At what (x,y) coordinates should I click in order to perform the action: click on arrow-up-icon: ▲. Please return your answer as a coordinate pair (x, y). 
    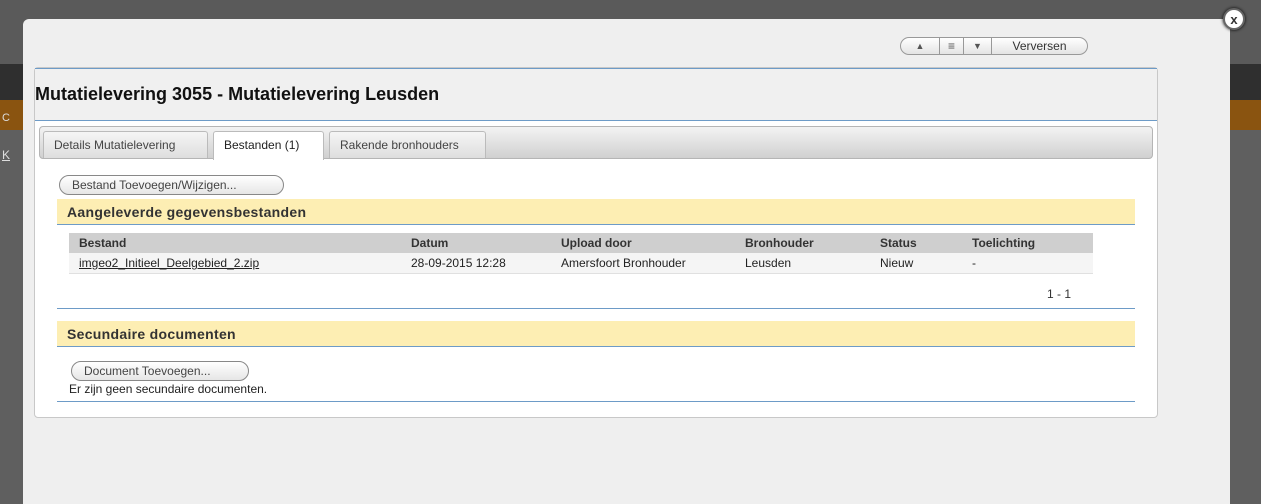
    Looking at the image, I should click on (920, 46).